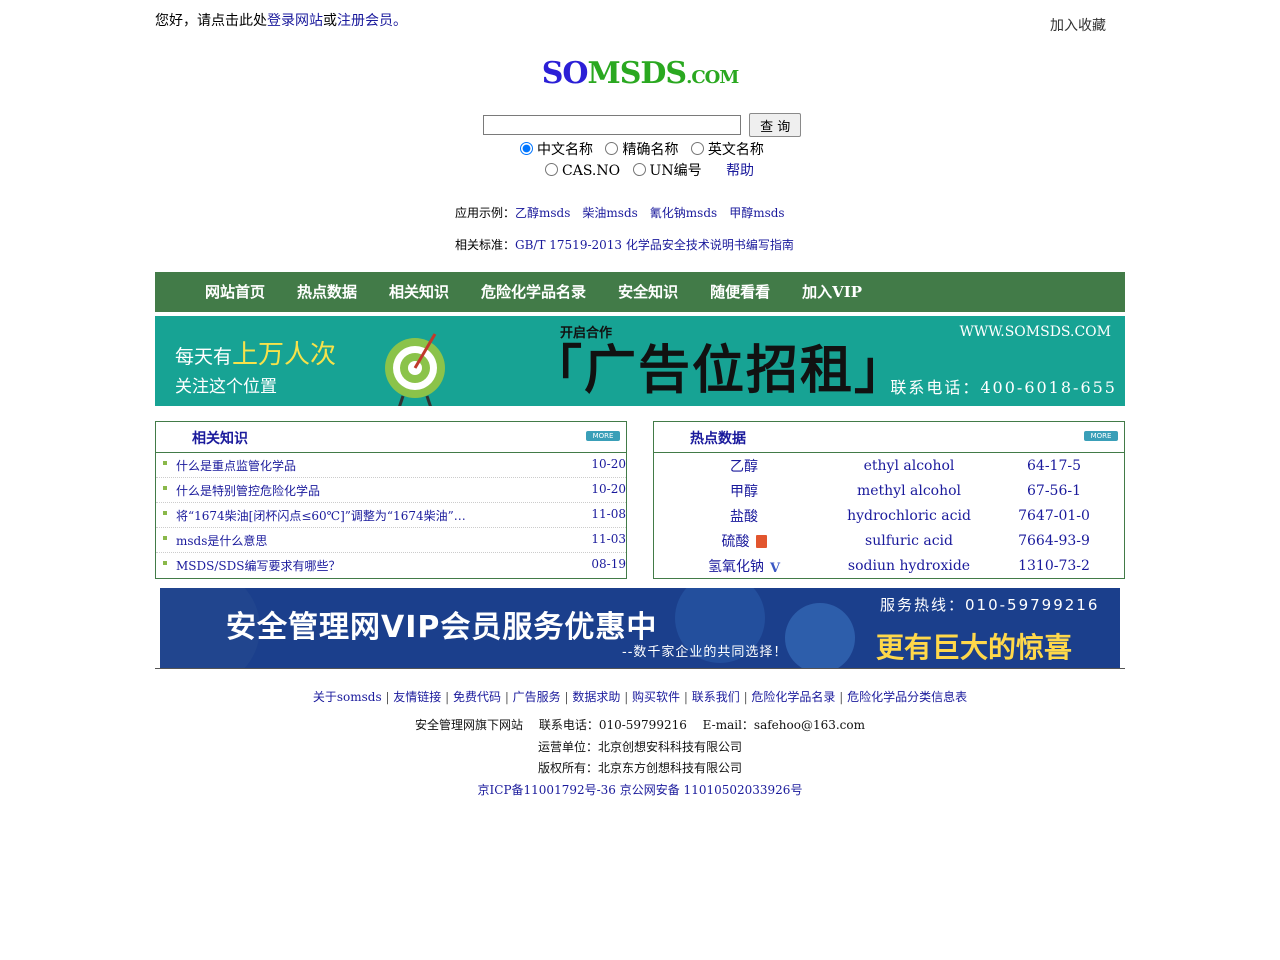 The width and height of the screenshot is (1280, 960). I want to click on add-favorite-link: 加入收藏, so click(1078, 25).